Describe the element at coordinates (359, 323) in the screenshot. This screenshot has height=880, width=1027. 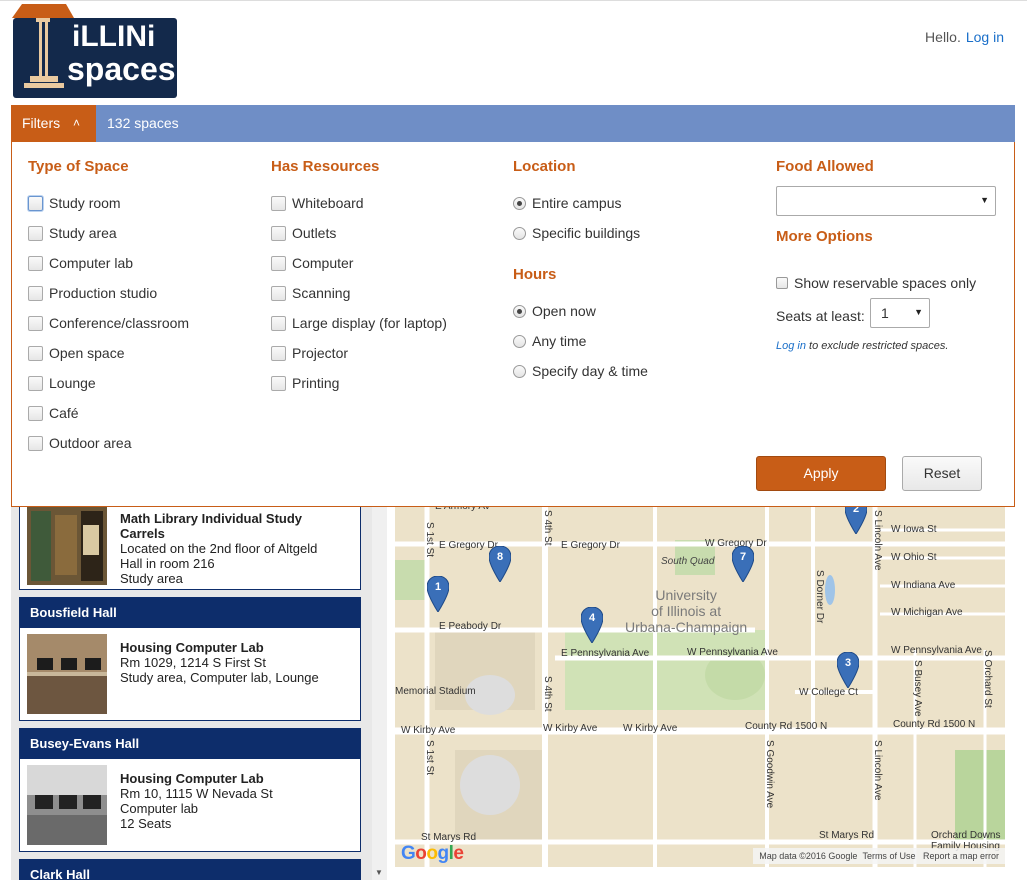
I see `resource-large-display-option: Large display (for laptop)` at that location.